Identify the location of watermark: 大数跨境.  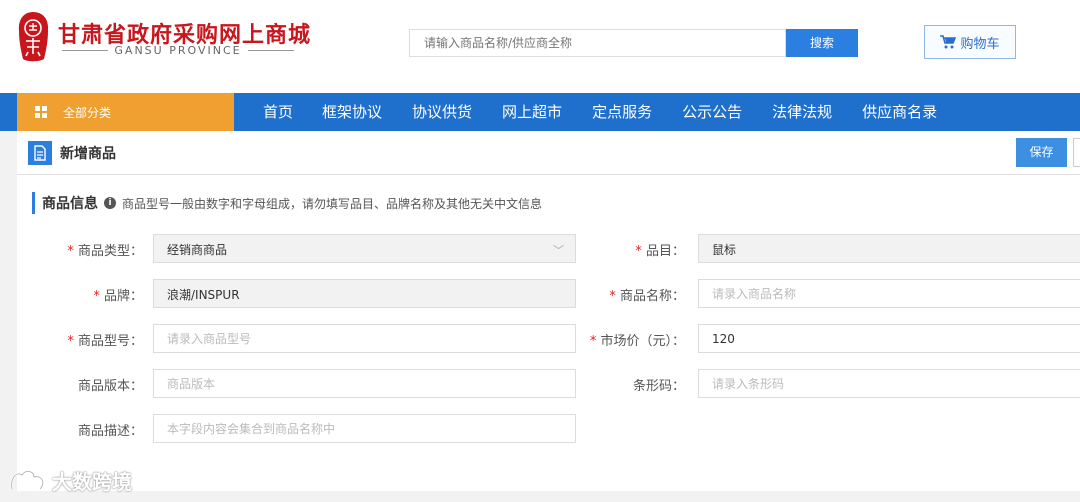
(70, 480).